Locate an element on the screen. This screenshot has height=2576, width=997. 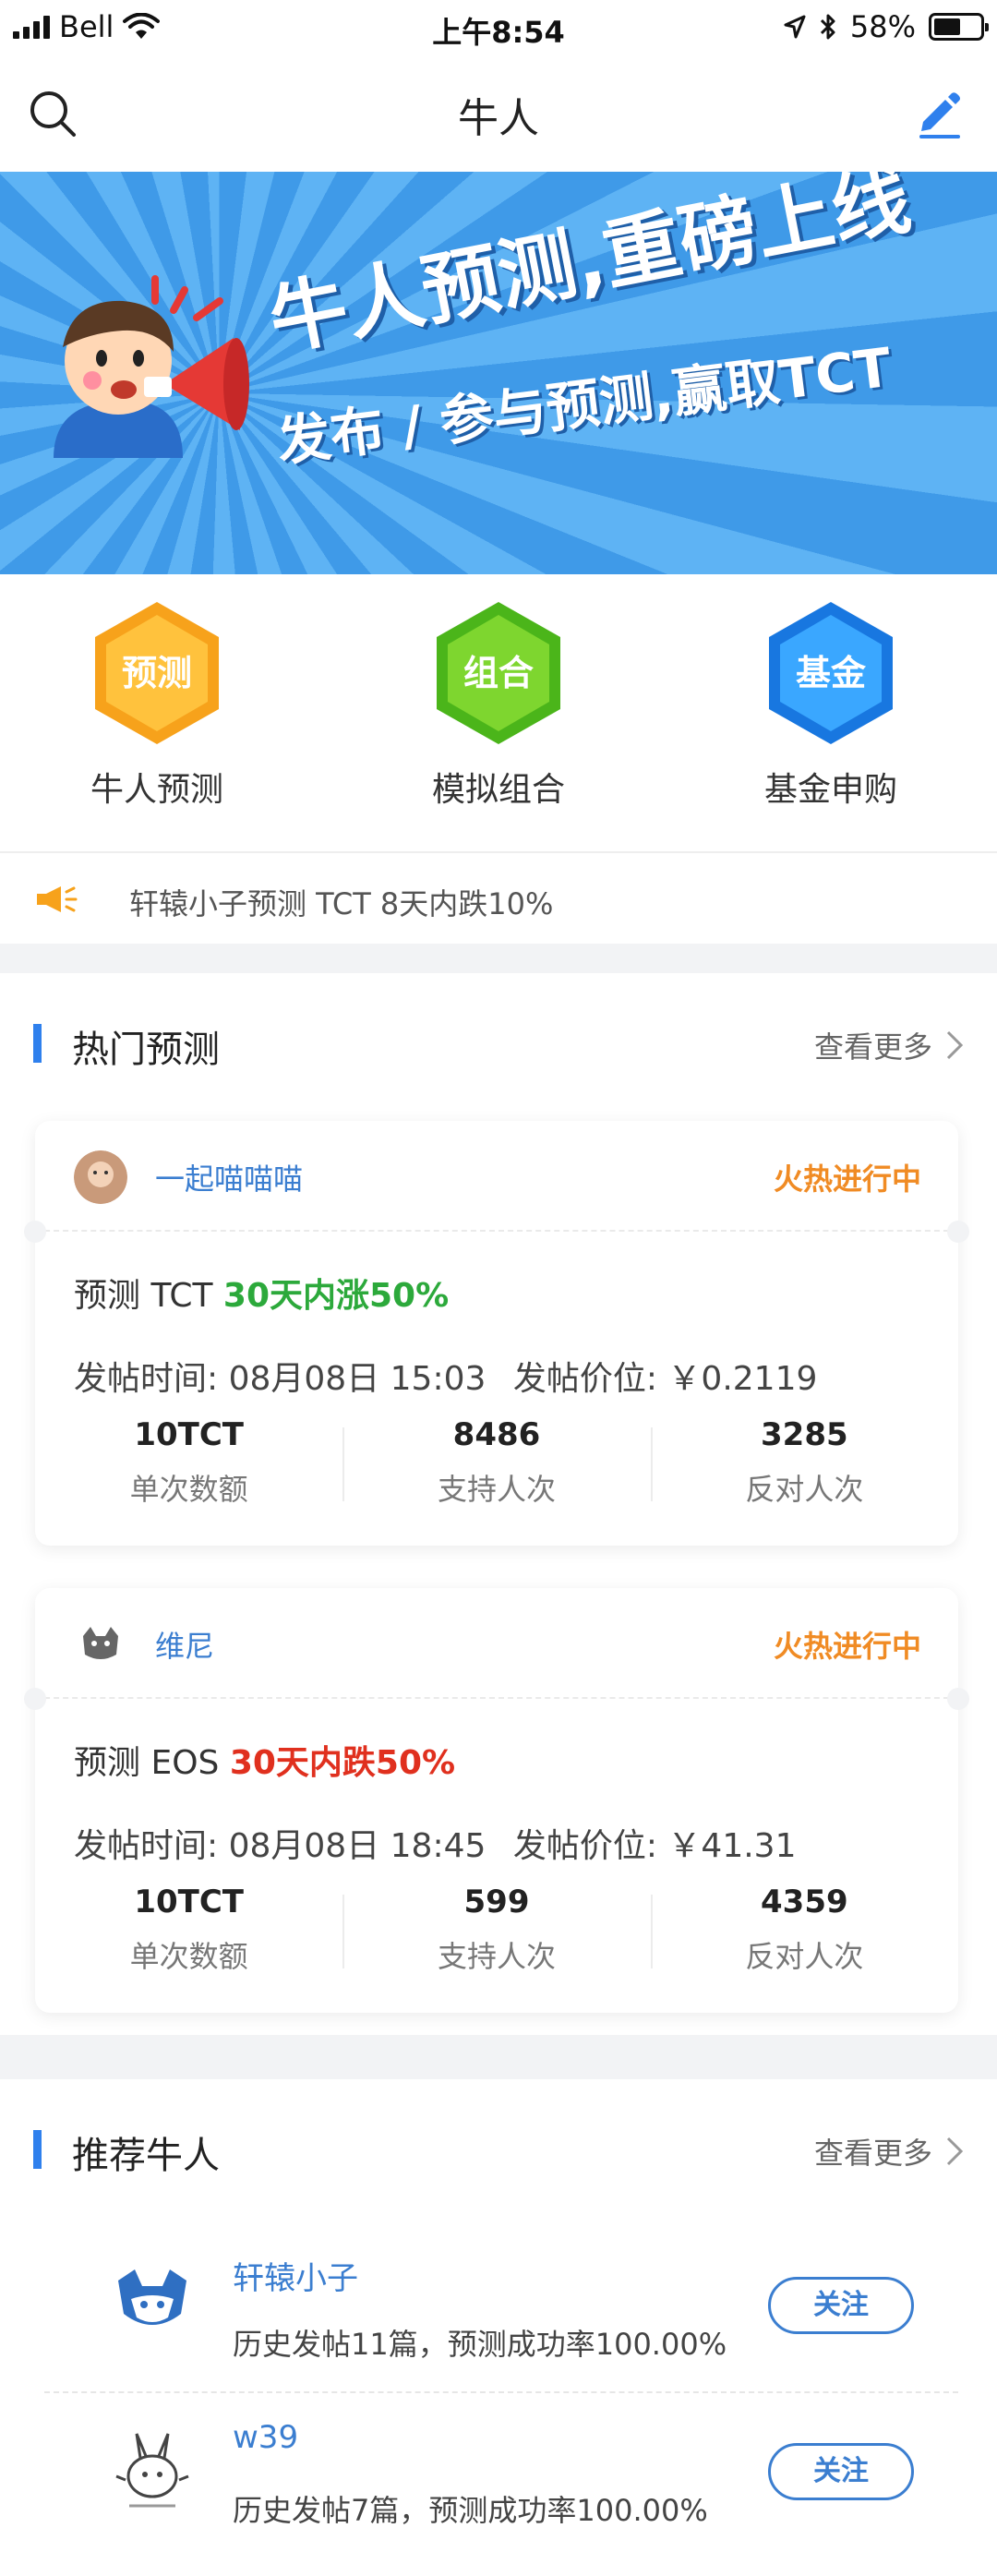
prediction-prefix: 预测 TCT is located at coordinates (149, 1296).